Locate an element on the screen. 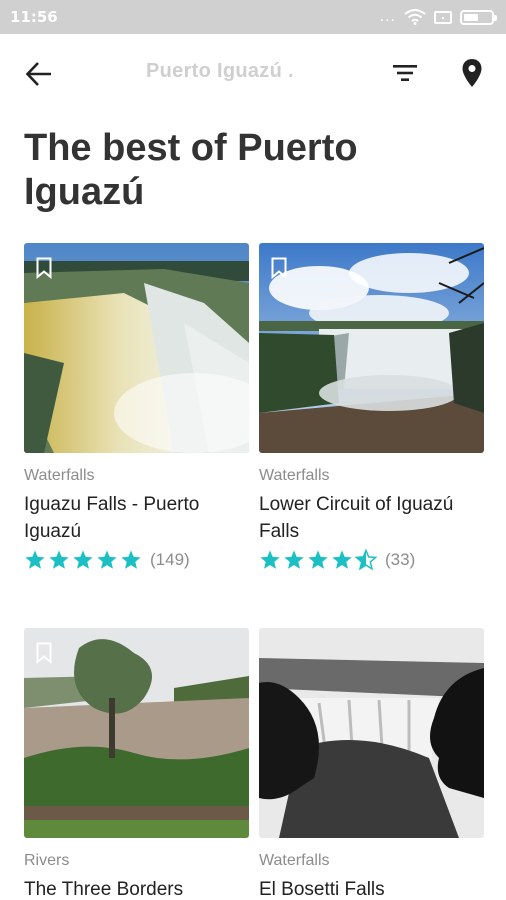  sim-icon is located at coordinates (443, 17).